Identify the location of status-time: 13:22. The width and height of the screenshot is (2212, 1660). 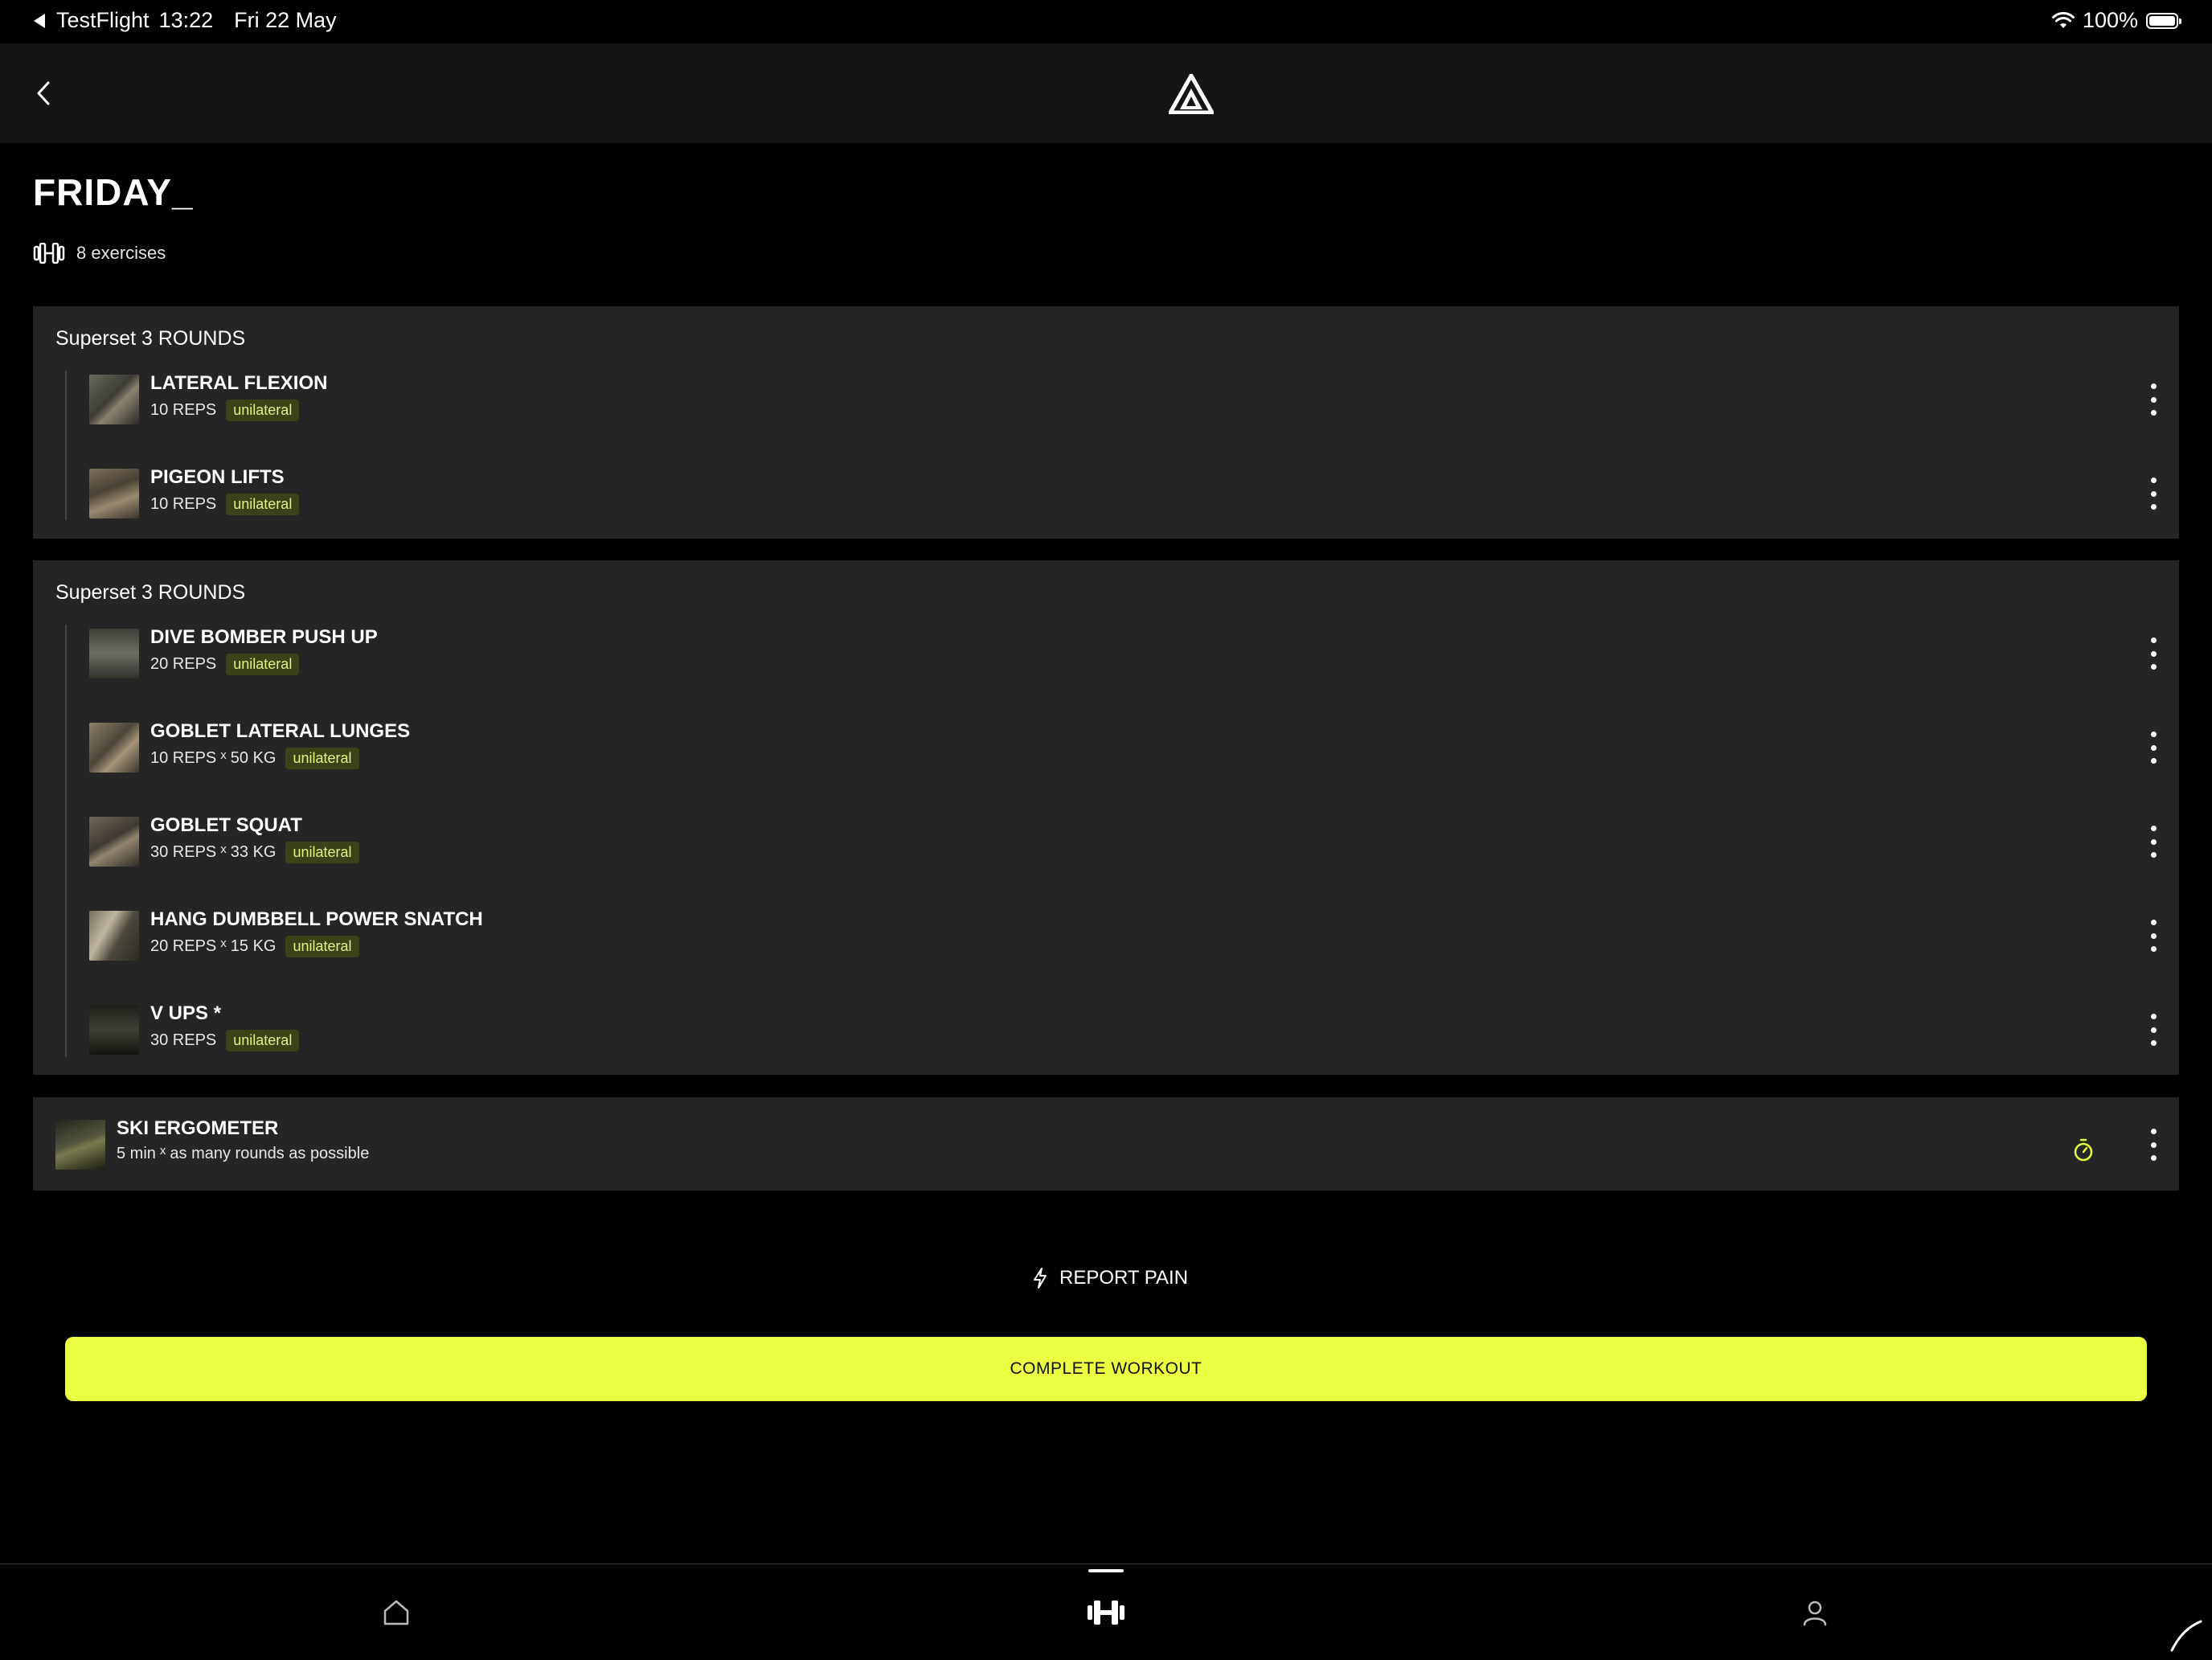
(186, 20).